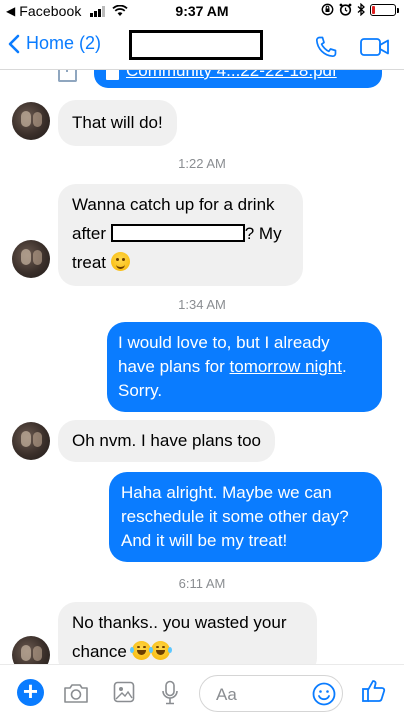 Image resolution: width=404 pixels, height=720 pixels. I want to click on message-text: That will do!, so click(117, 122).